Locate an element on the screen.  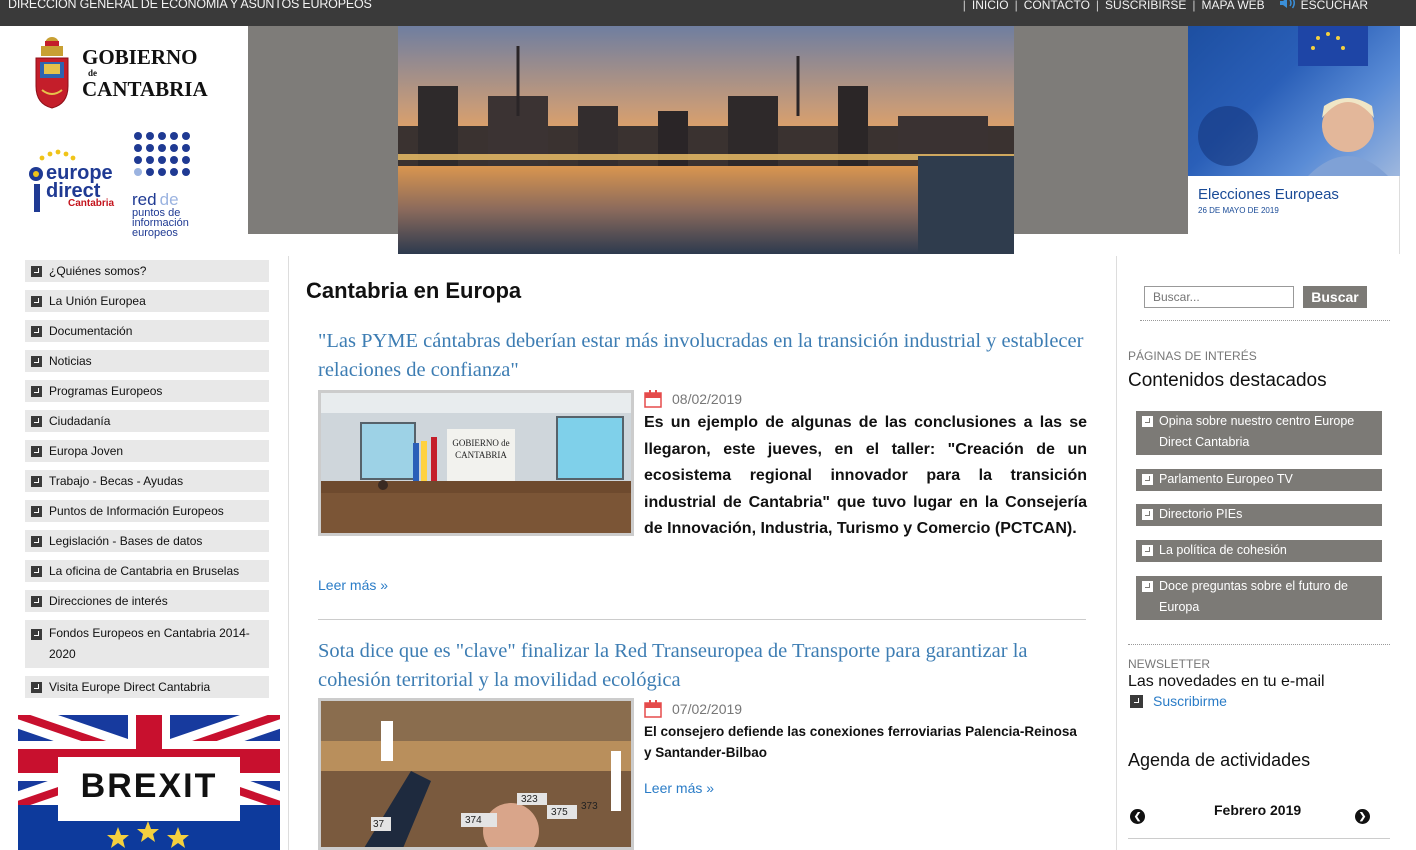
article-separator is located at coordinates (702, 619).